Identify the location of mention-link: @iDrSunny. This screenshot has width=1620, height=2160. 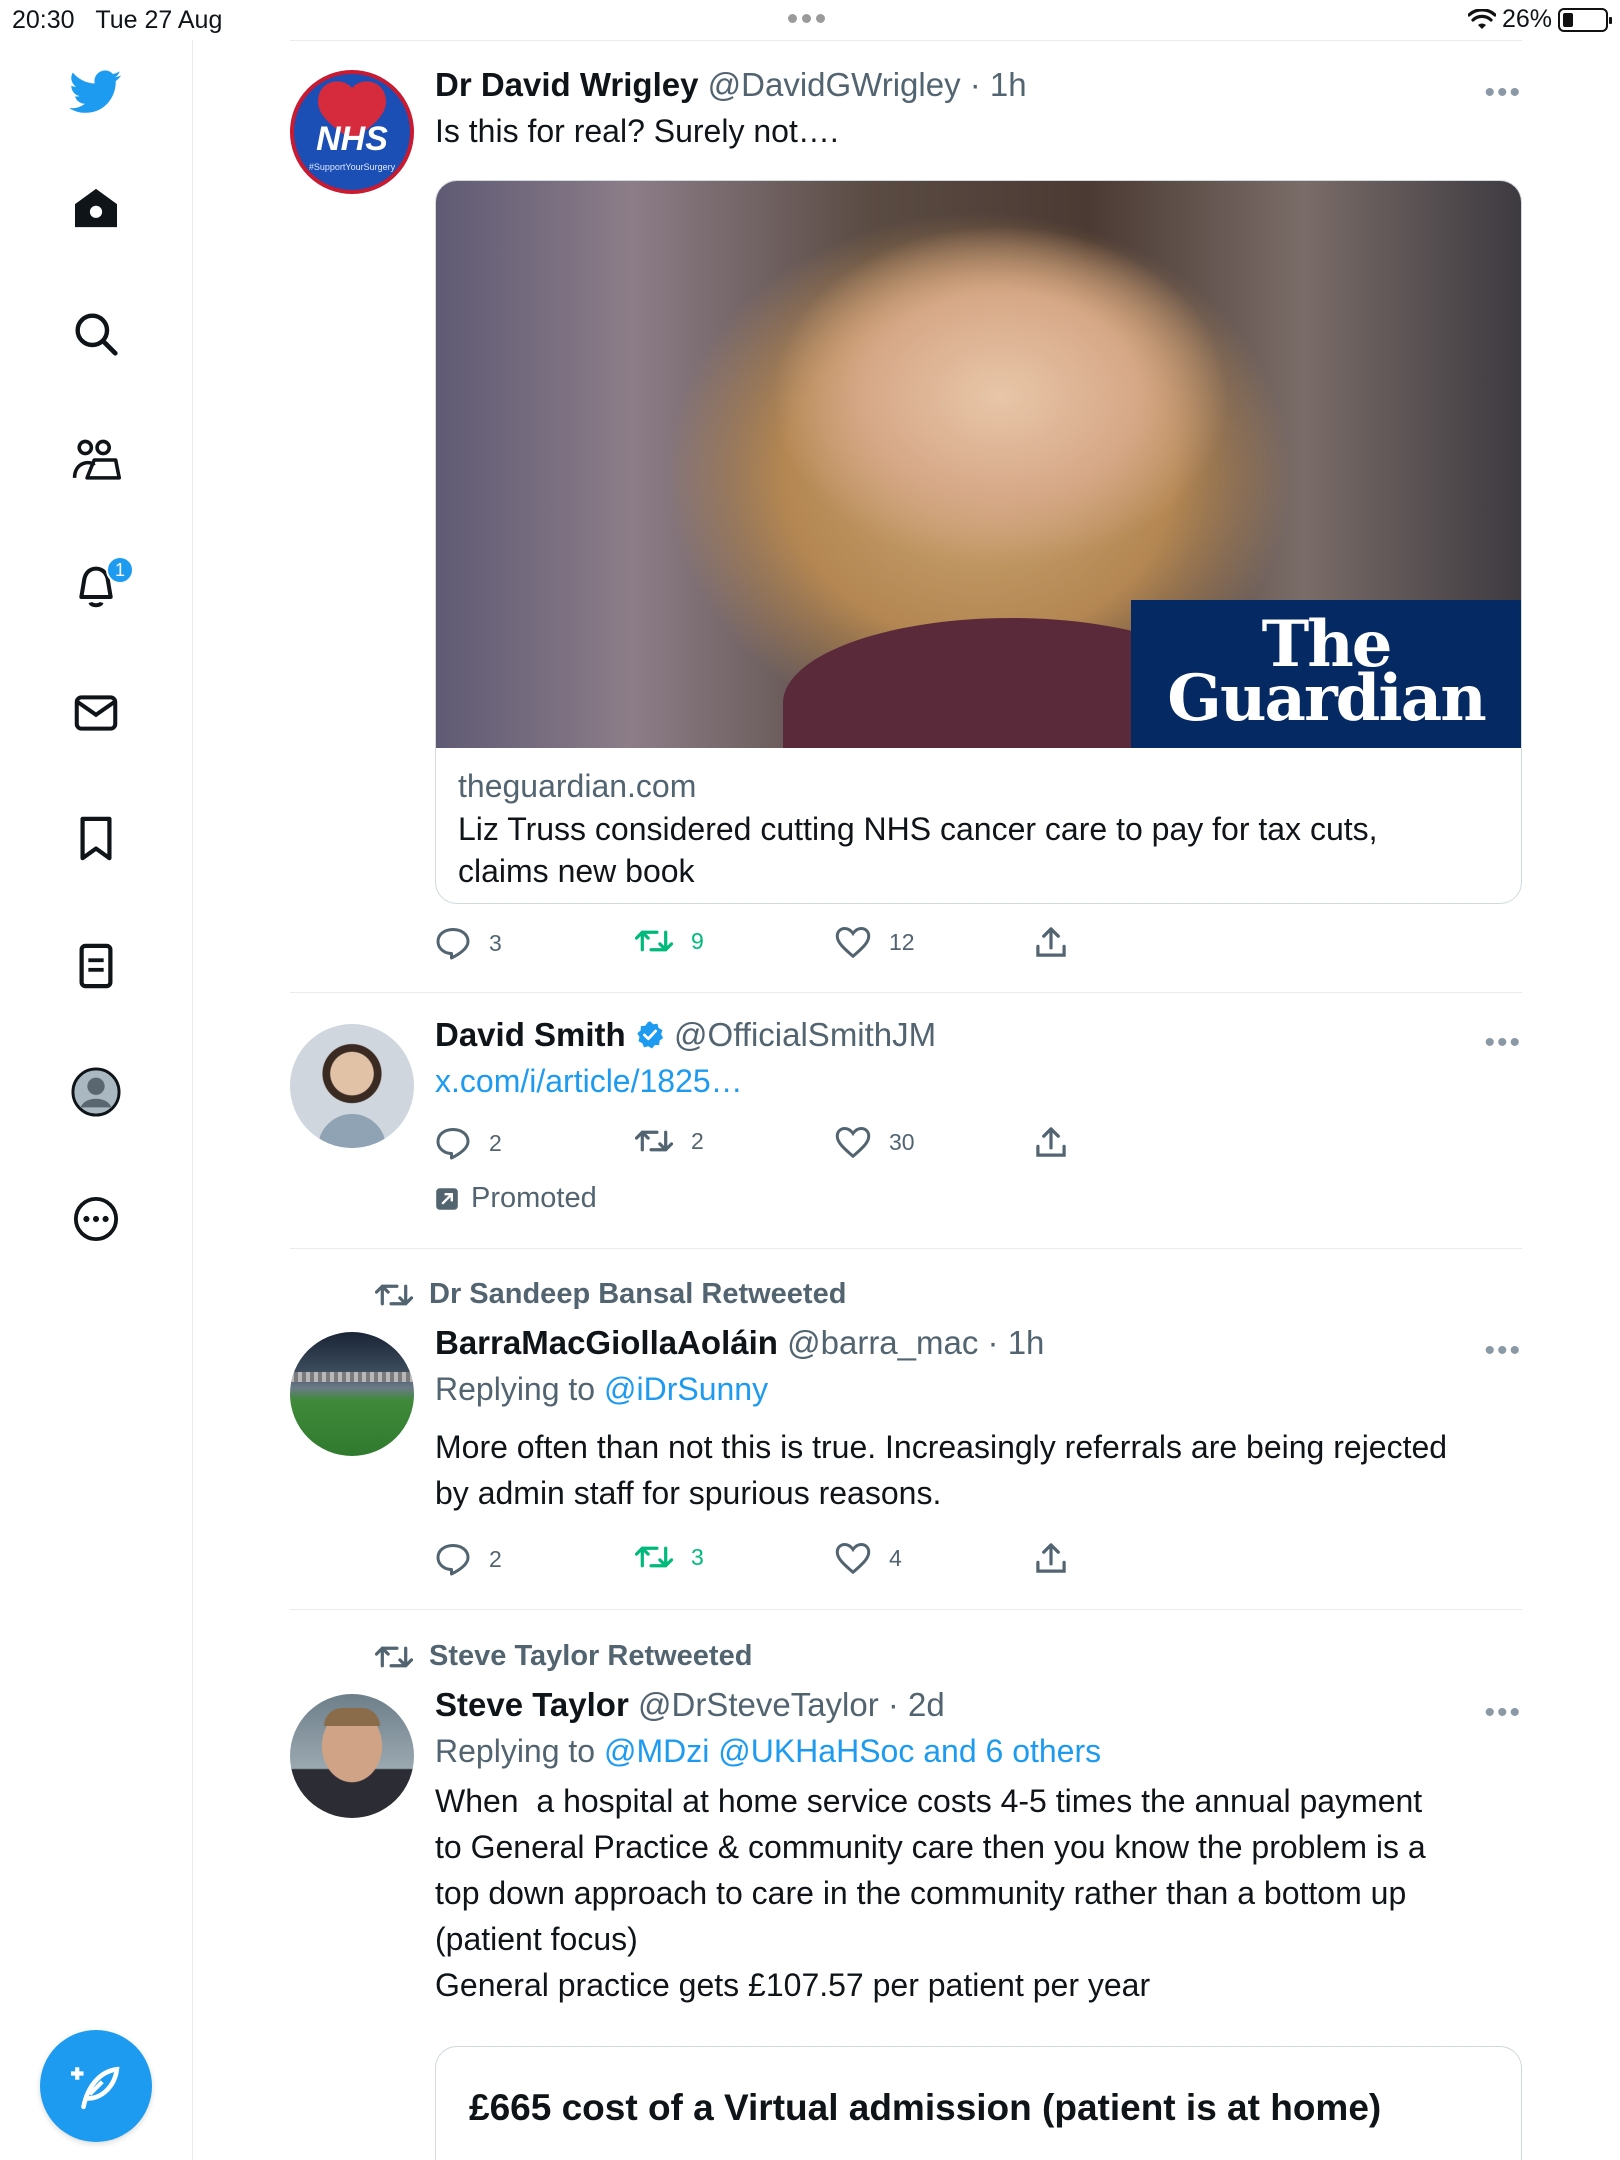
(686, 1389).